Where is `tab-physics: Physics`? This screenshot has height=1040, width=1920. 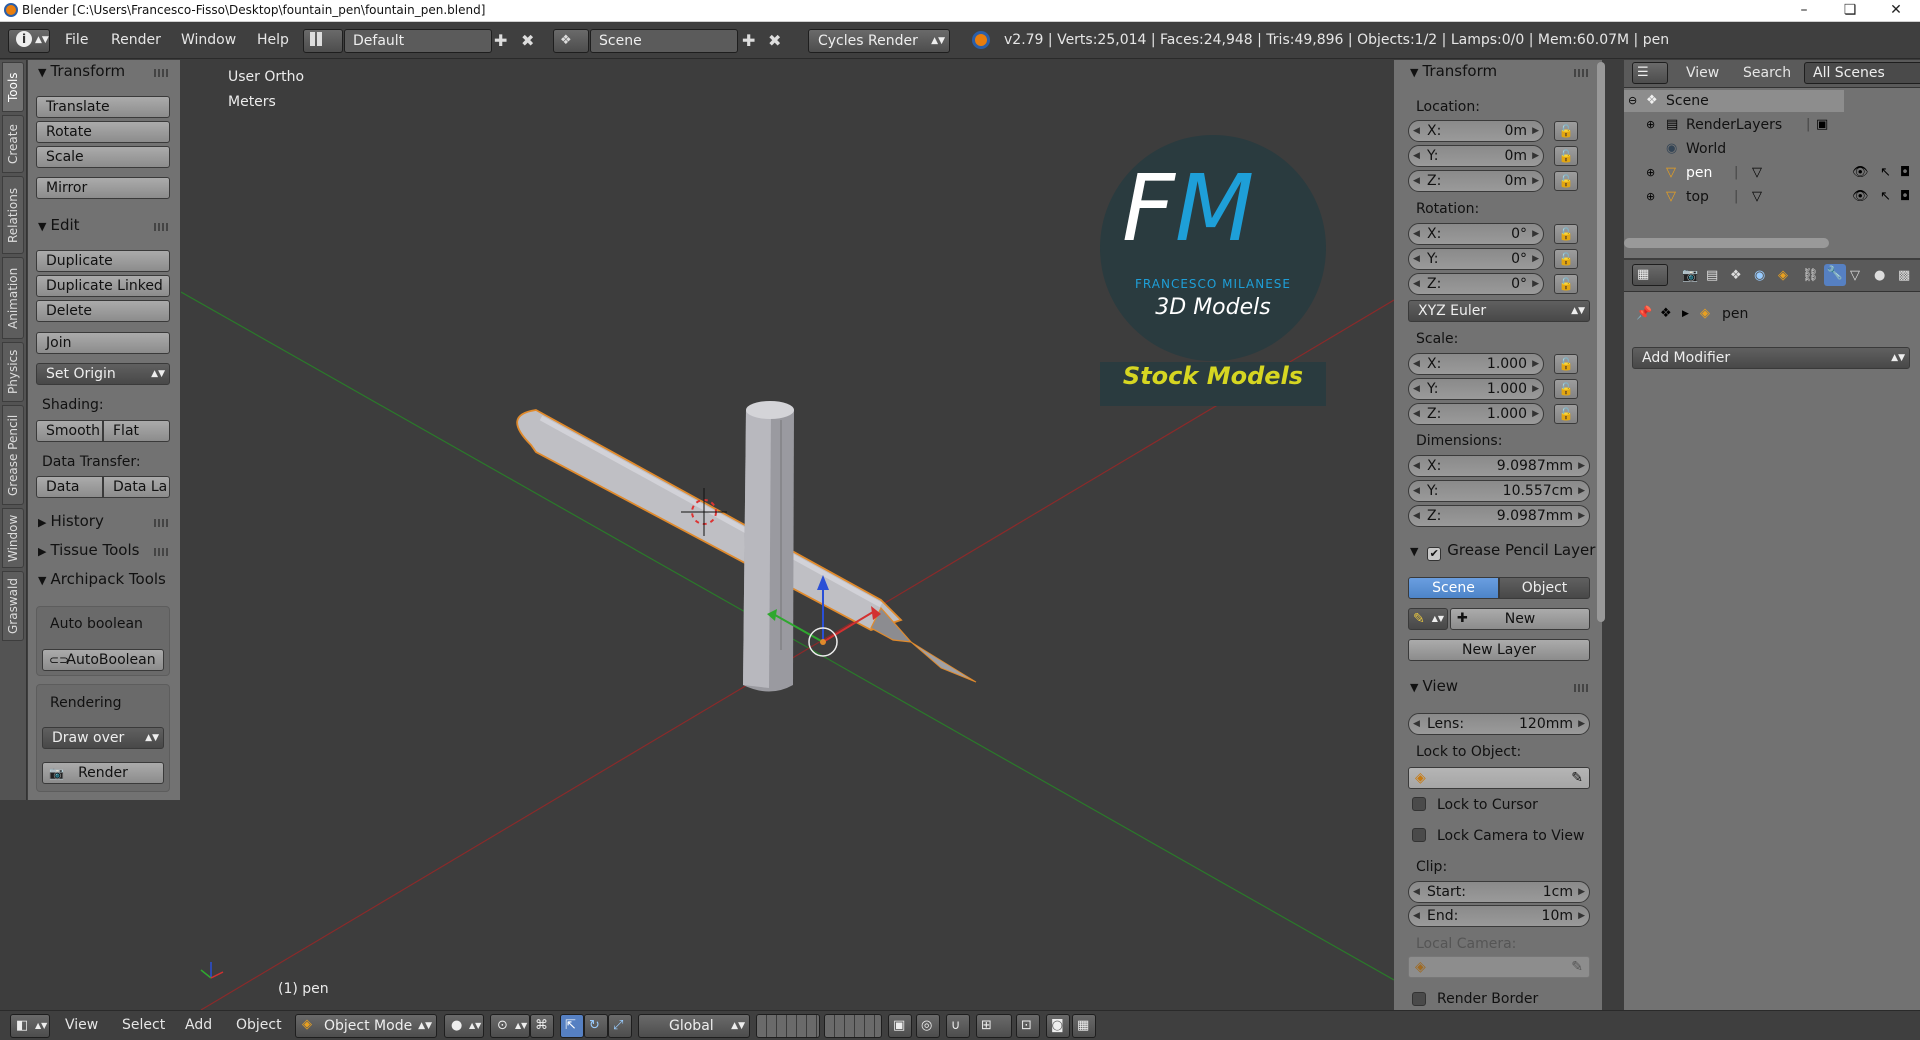 tab-physics: Physics is located at coordinates (13, 372).